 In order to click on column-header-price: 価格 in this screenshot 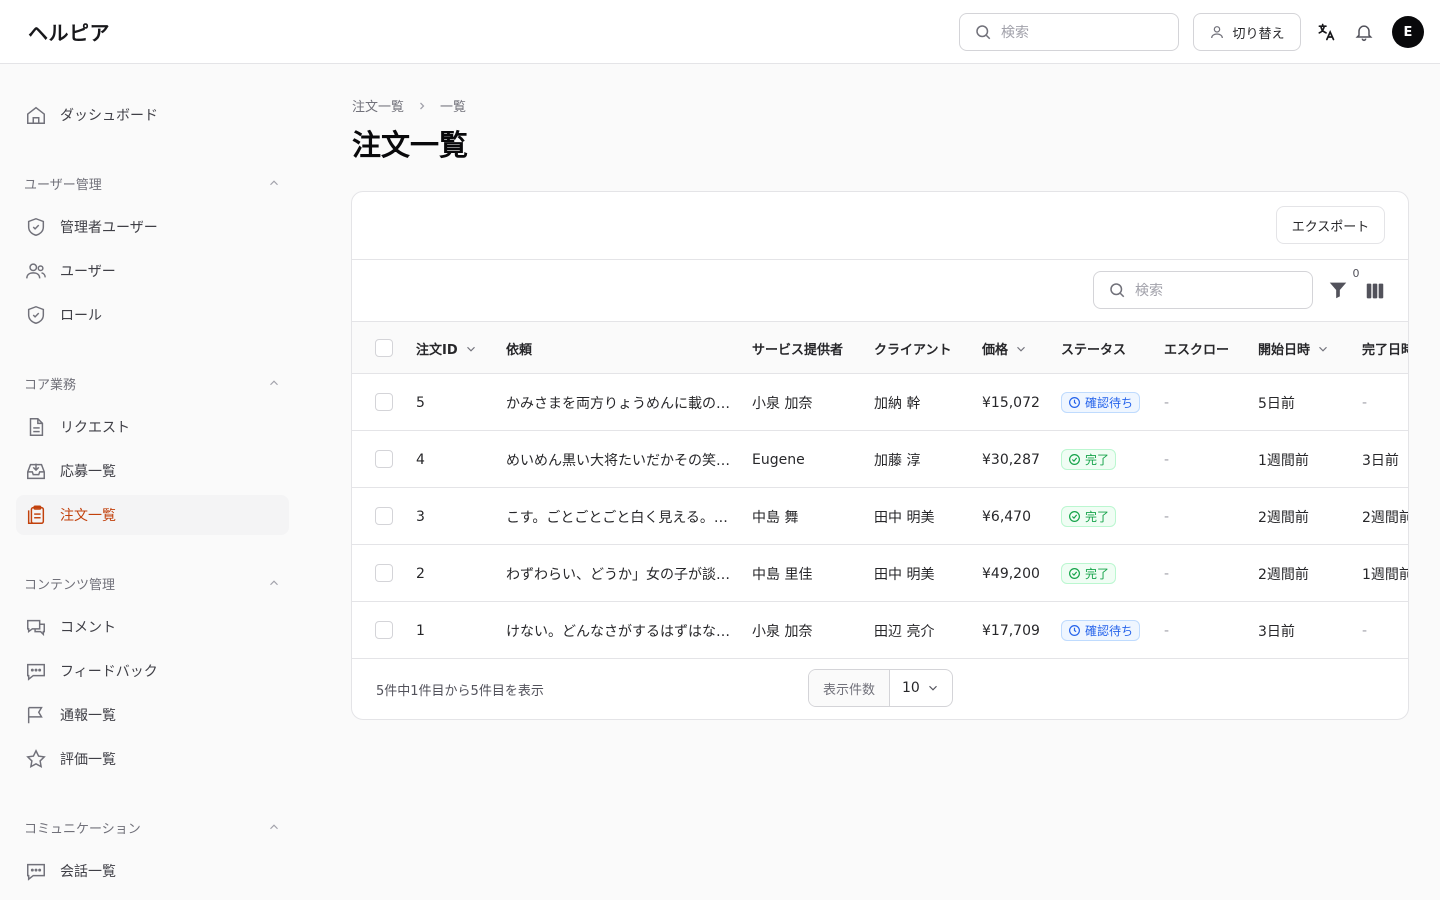, I will do `click(1005, 348)`.